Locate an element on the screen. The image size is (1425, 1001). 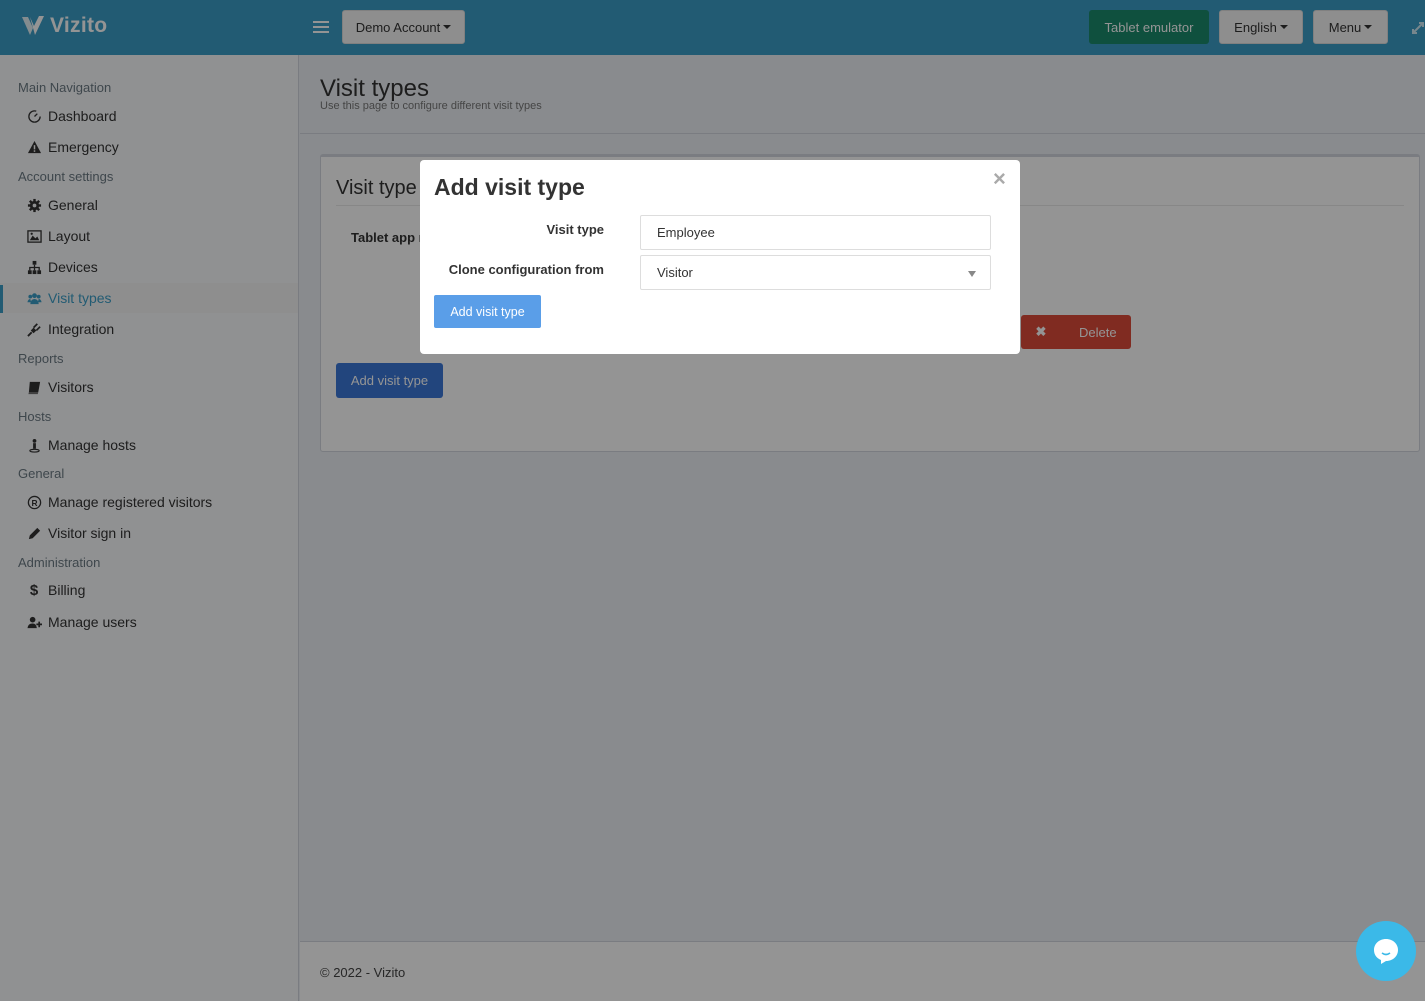
chat-bubble-icon is located at coordinates (1386, 951).